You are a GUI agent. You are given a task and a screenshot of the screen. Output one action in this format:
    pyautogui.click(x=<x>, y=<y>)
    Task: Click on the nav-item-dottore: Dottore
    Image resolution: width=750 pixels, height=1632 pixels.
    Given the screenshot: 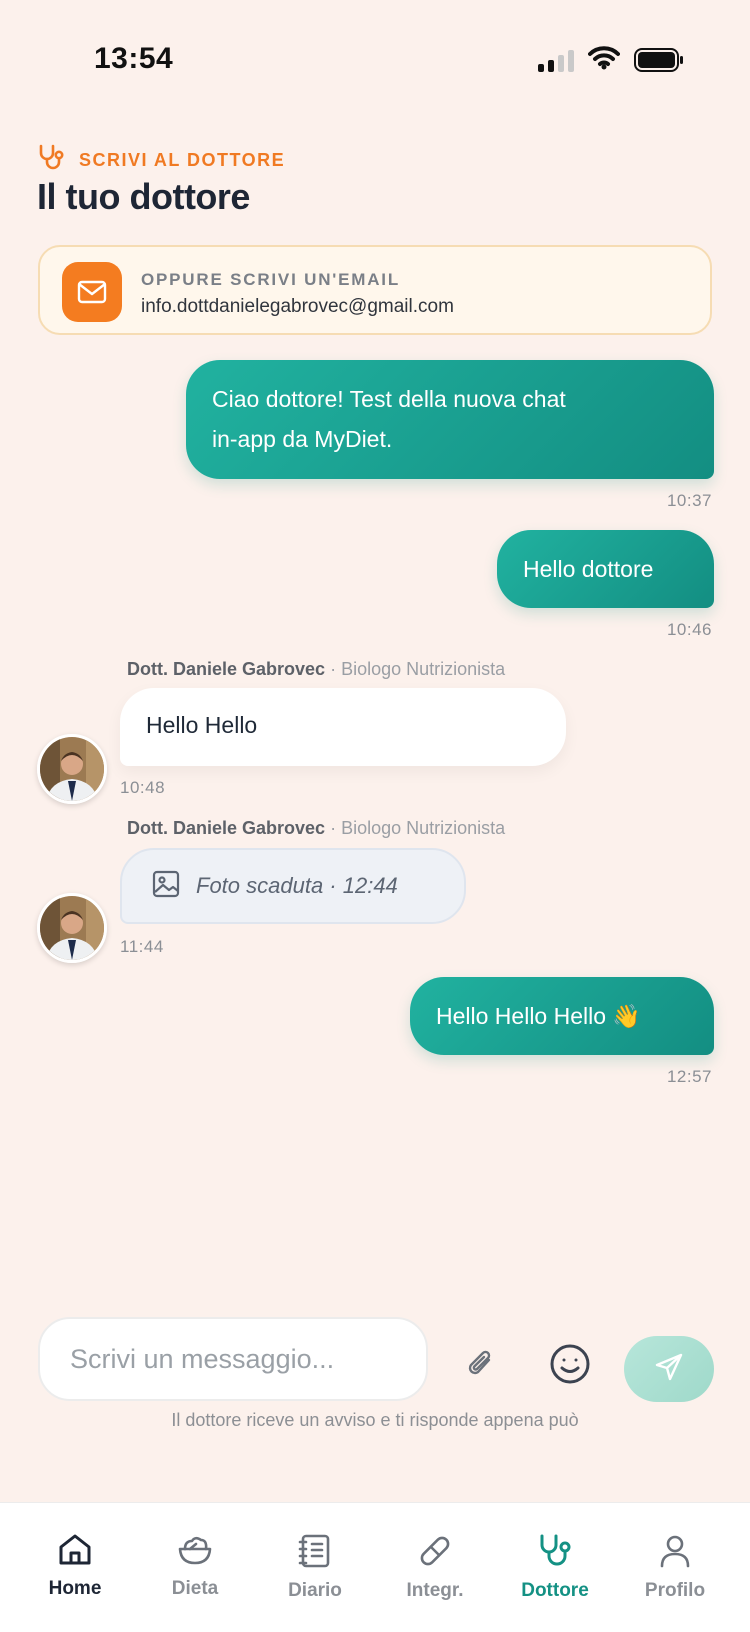 What is the action you would take?
    pyautogui.click(x=555, y=1567)
    